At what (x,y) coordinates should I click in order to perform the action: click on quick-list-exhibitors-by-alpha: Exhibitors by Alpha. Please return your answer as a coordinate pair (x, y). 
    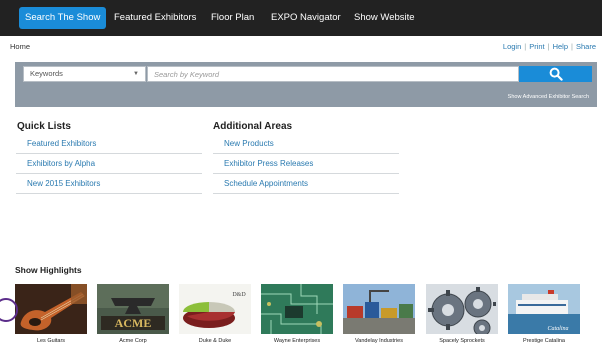
    Looking at the image, I should click on (109, 164).